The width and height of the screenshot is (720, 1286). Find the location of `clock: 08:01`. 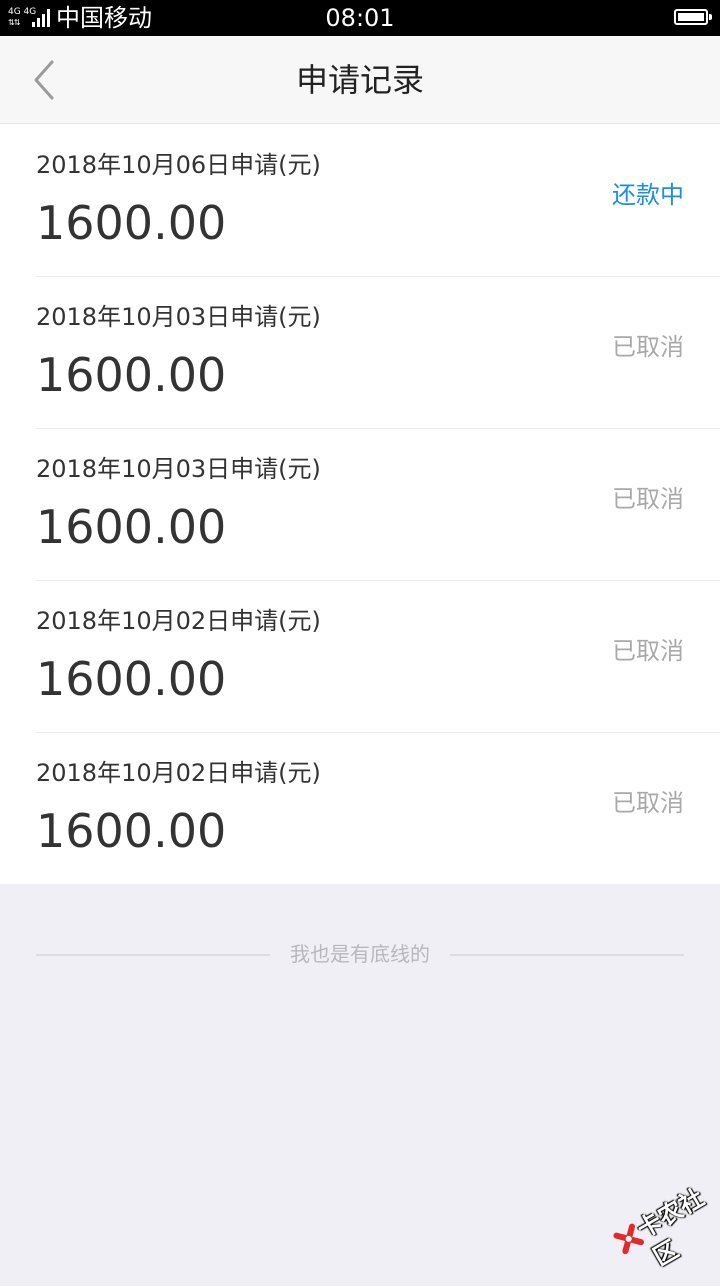

clock: 08:01 is located at coordinates (360, 18).